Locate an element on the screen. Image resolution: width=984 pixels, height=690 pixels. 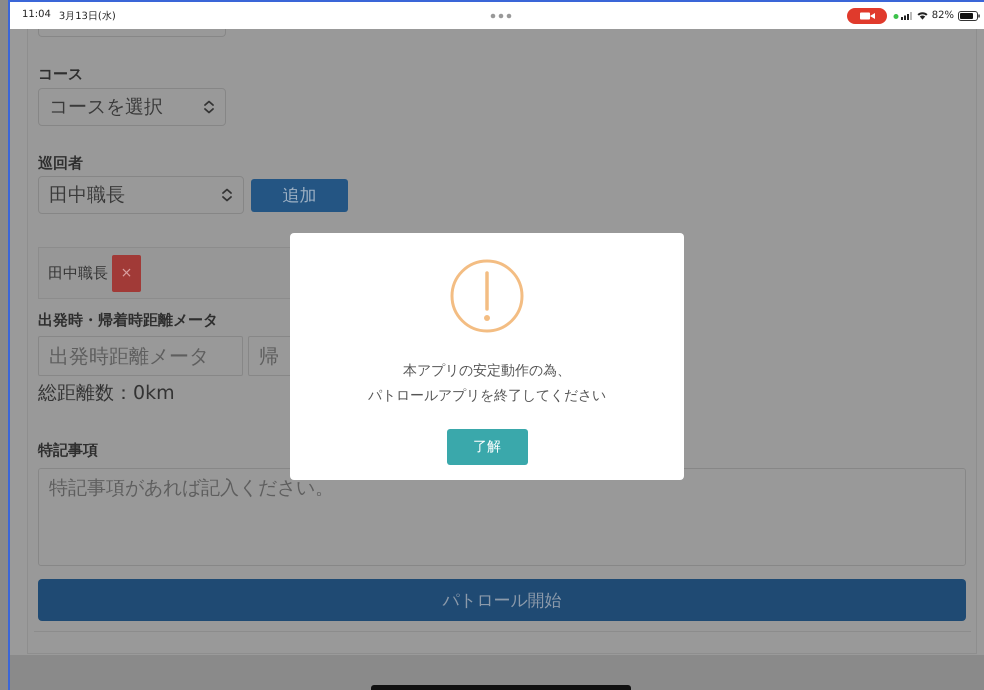
cellular-signal-icon is located at coordinates (902, 16).